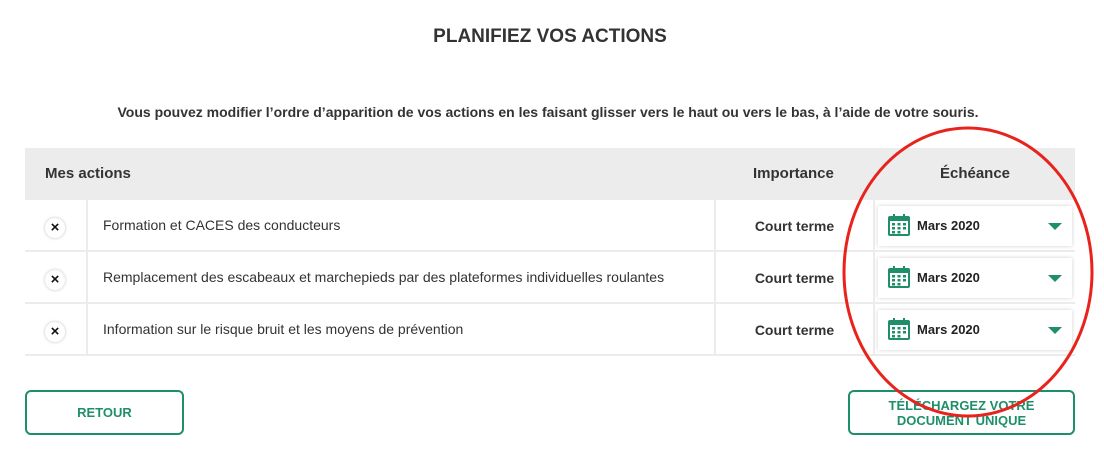 The width and height of the screenshot is (1104, 466). I want to click on header-echeance: Échéance, so click(975, 173).